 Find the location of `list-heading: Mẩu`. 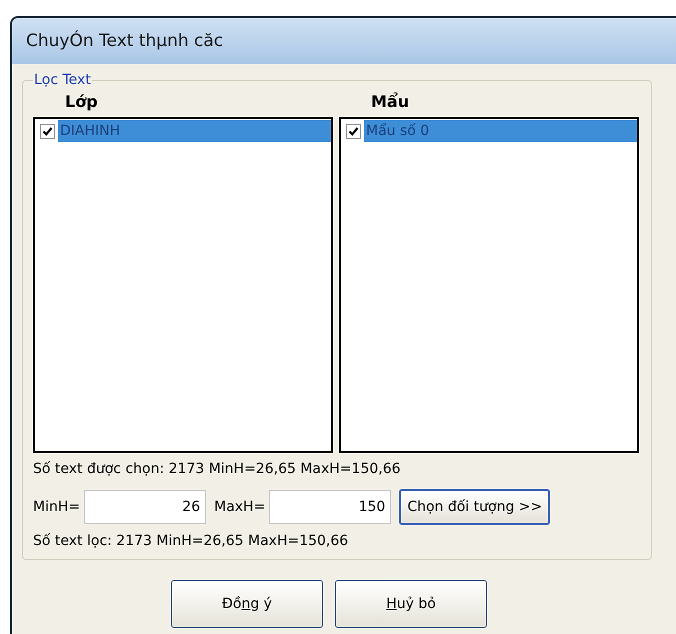

list-heading: Mẩu is located at coordinates (390, 101).